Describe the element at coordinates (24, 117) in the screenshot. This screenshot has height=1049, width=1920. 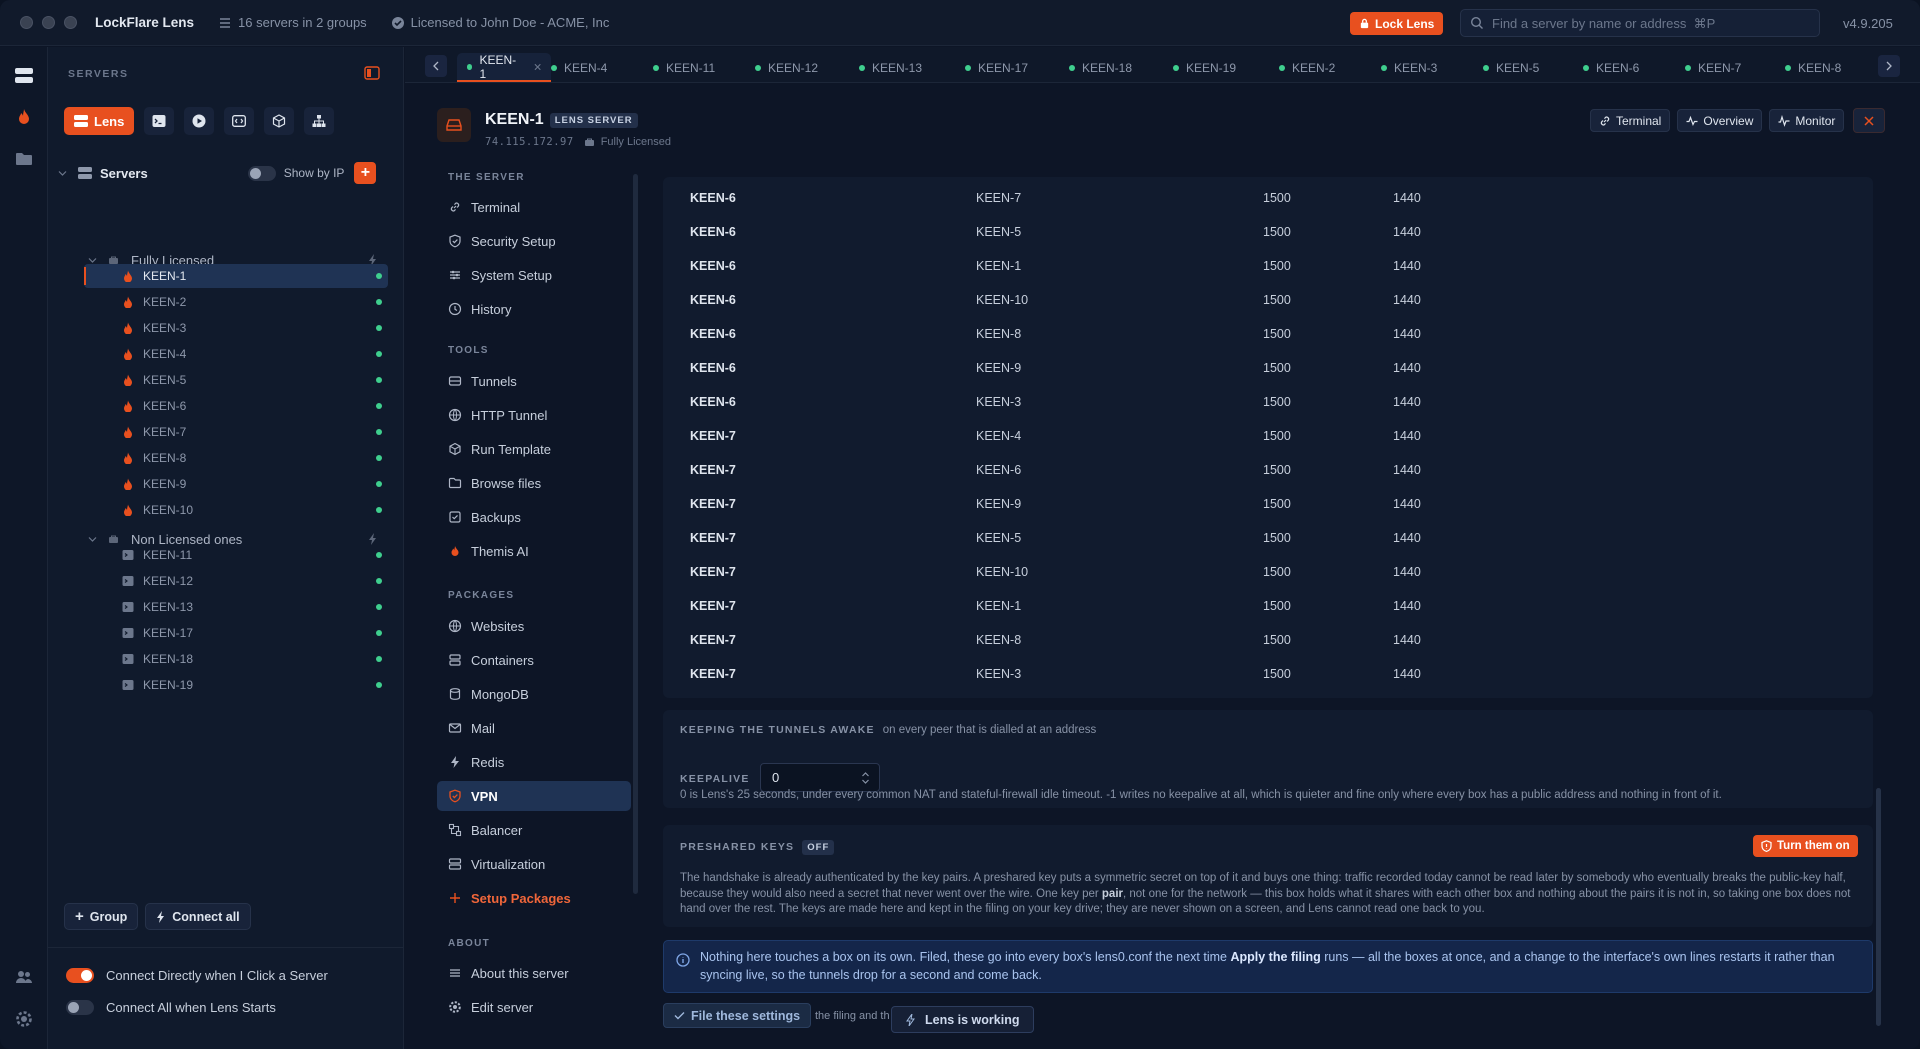
I see `flame-icon` at that location.